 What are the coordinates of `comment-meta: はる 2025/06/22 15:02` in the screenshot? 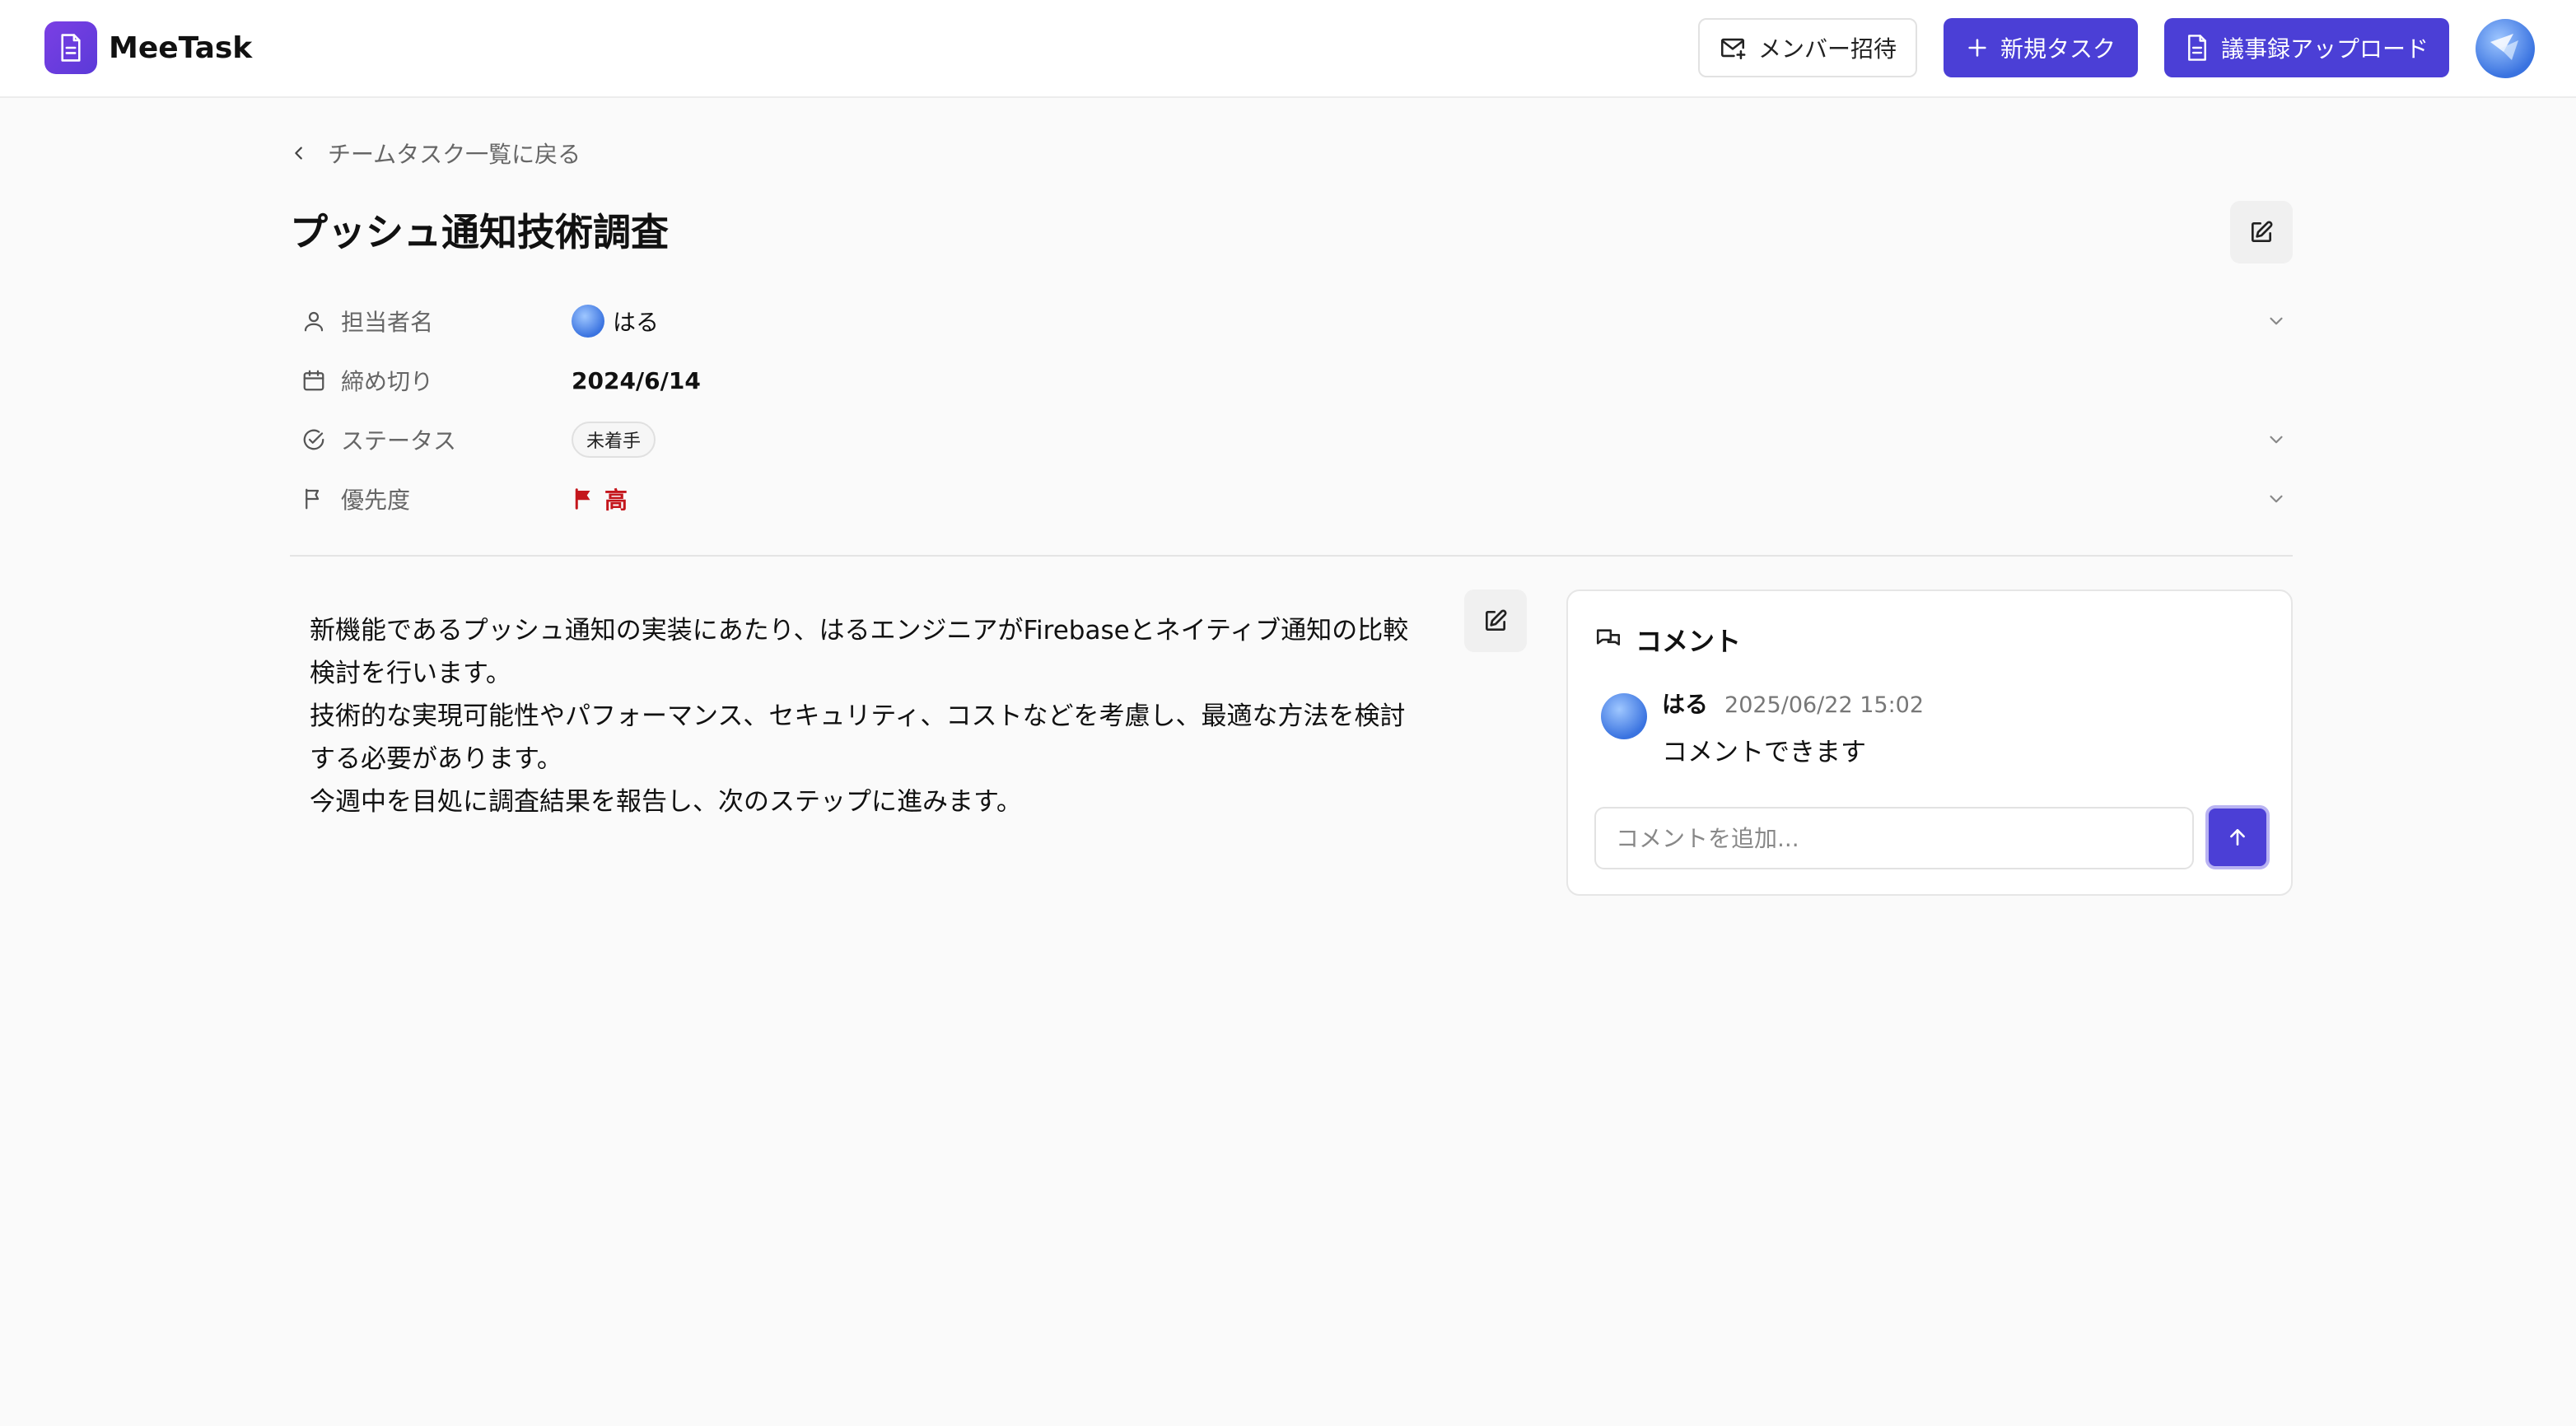 It's located at (1793, 703).